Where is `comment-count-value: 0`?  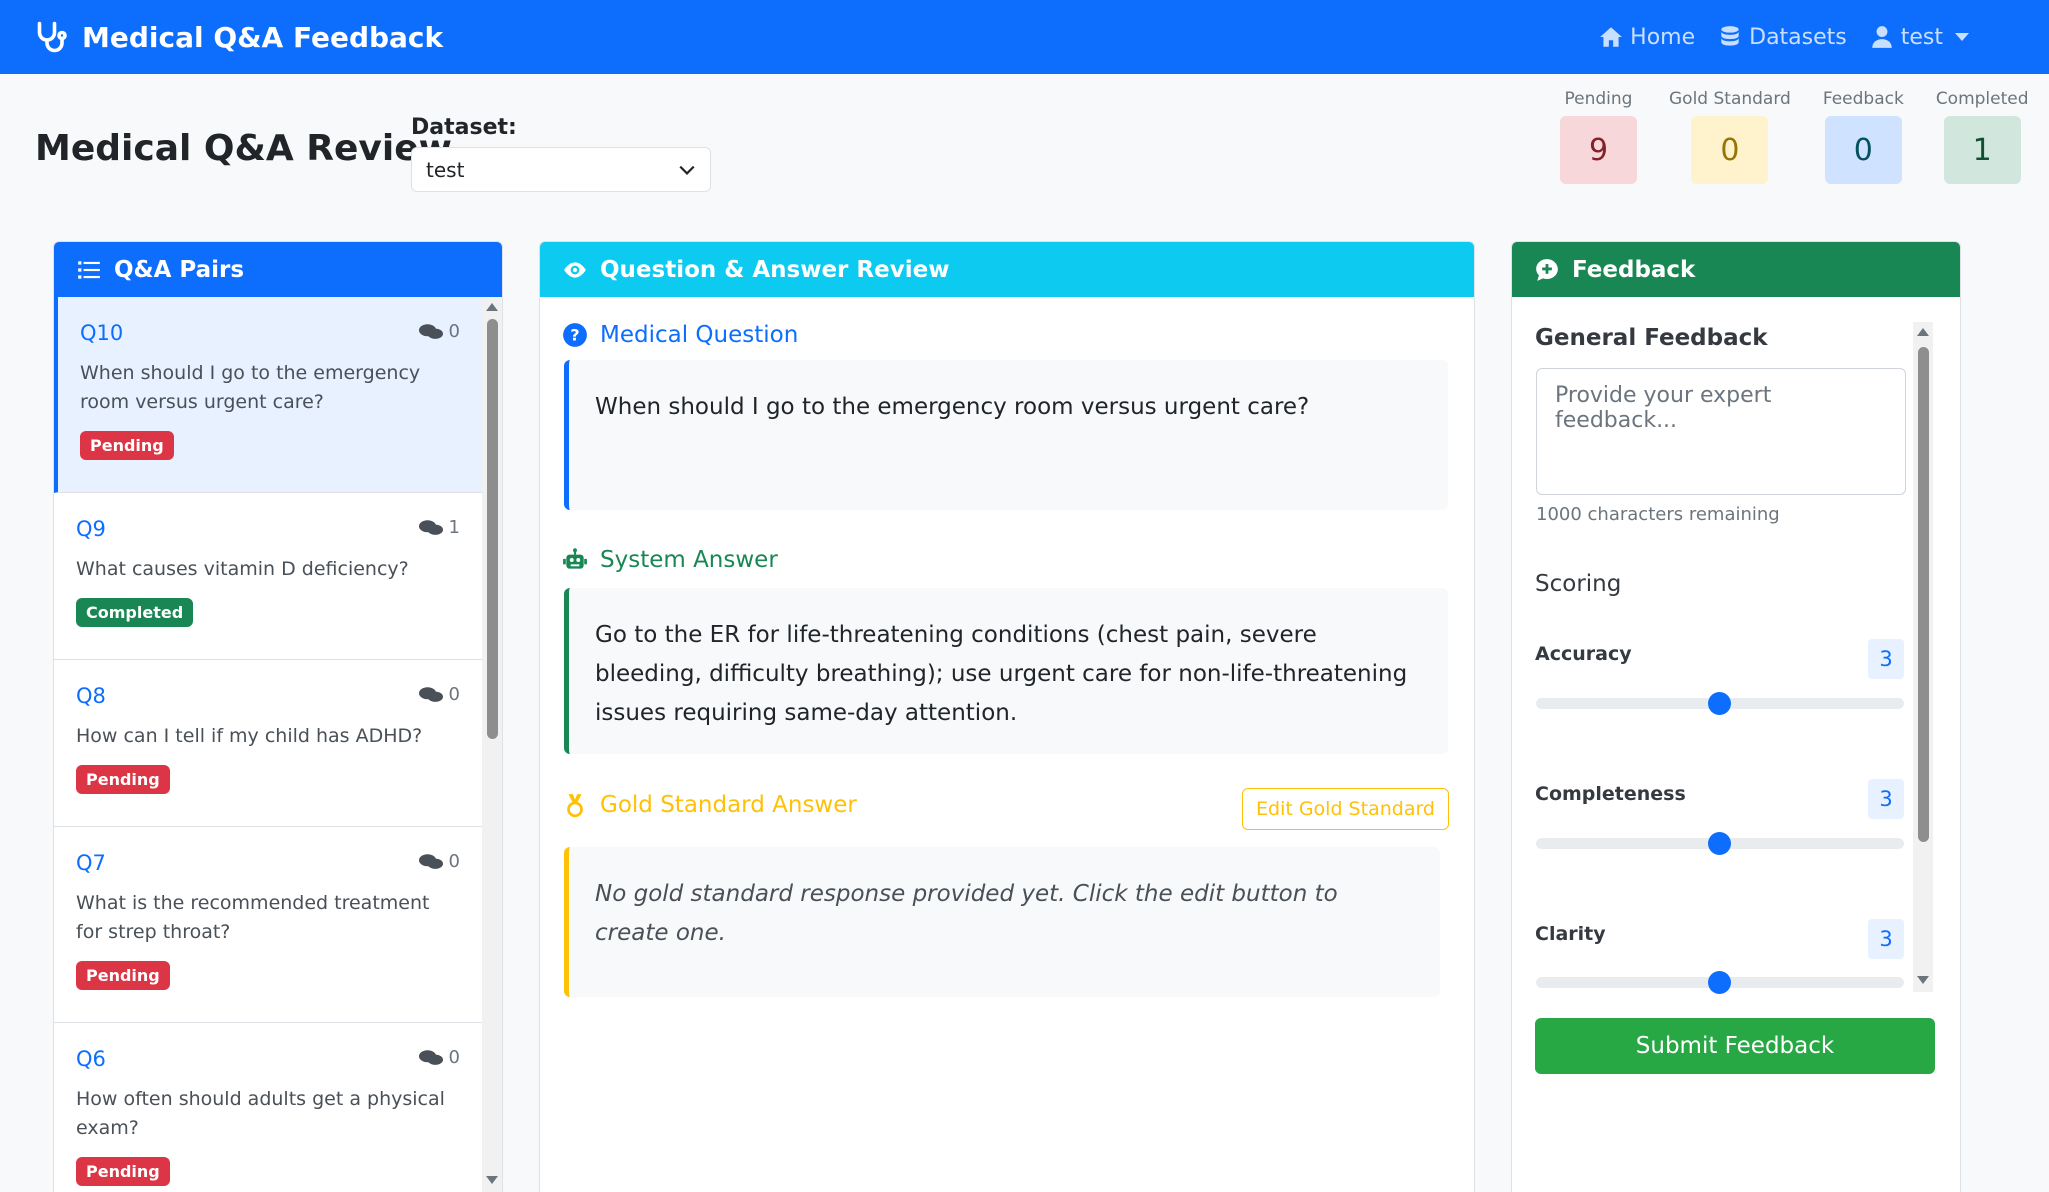
comment-count-value: 0 is located at coordinates (454, 1057).